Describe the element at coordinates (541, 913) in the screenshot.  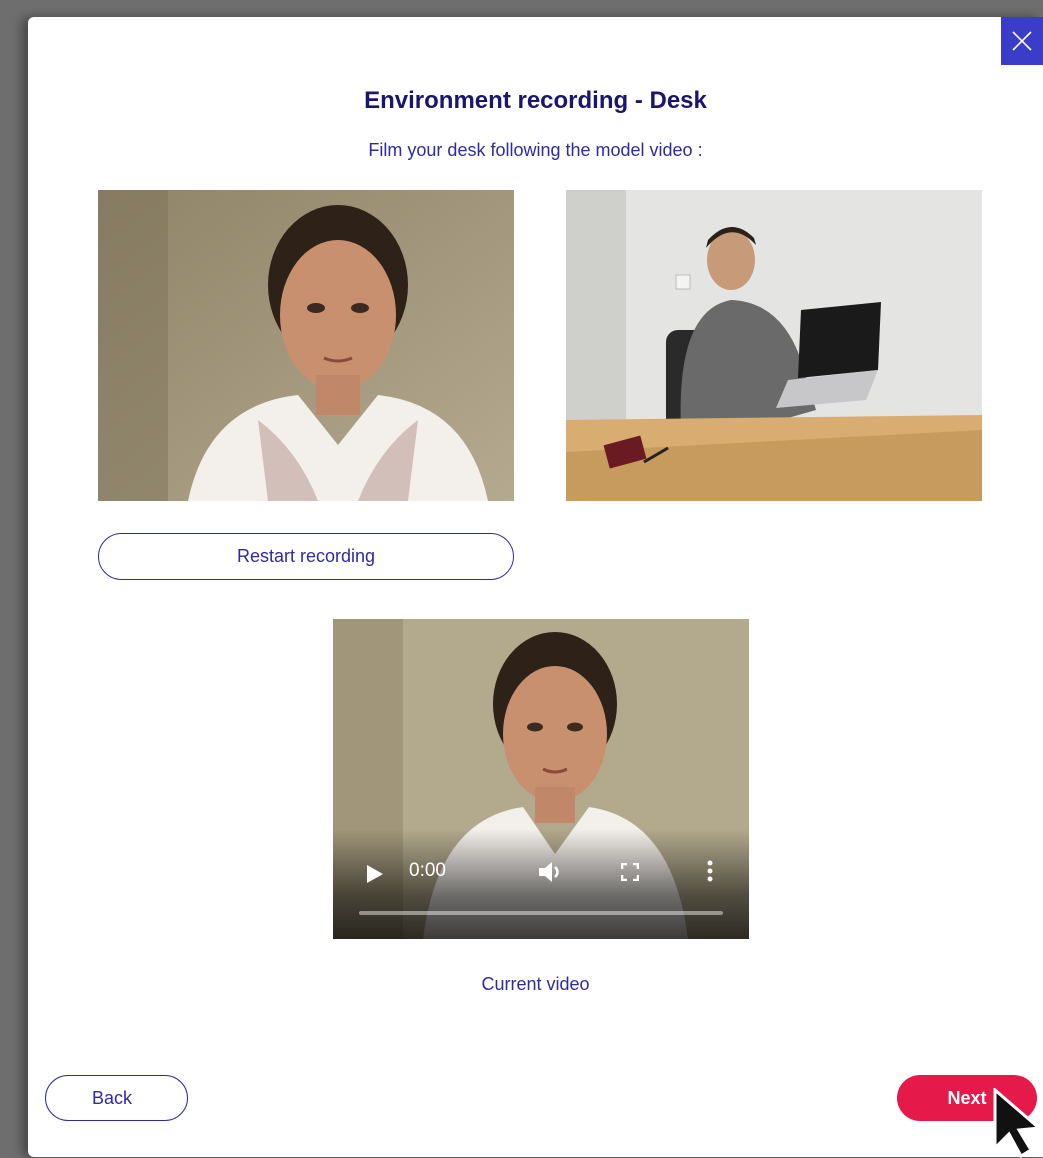
I see `video-progress-bar` at that location.